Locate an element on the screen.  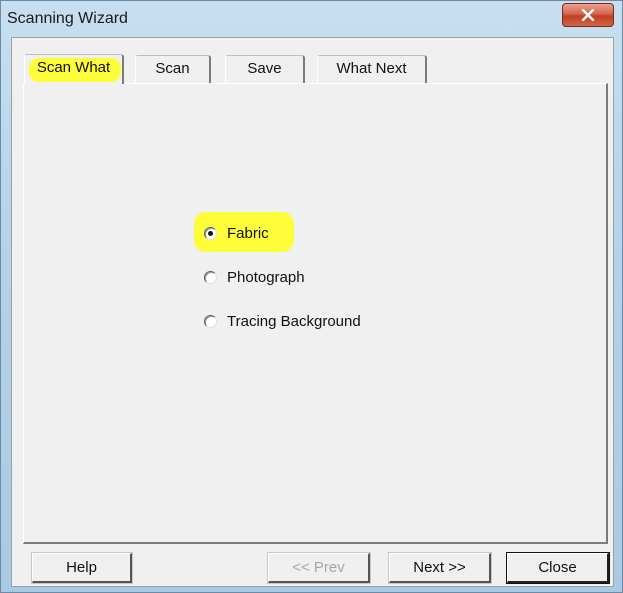
tab-save: Save is located at coordinates (265, 69).